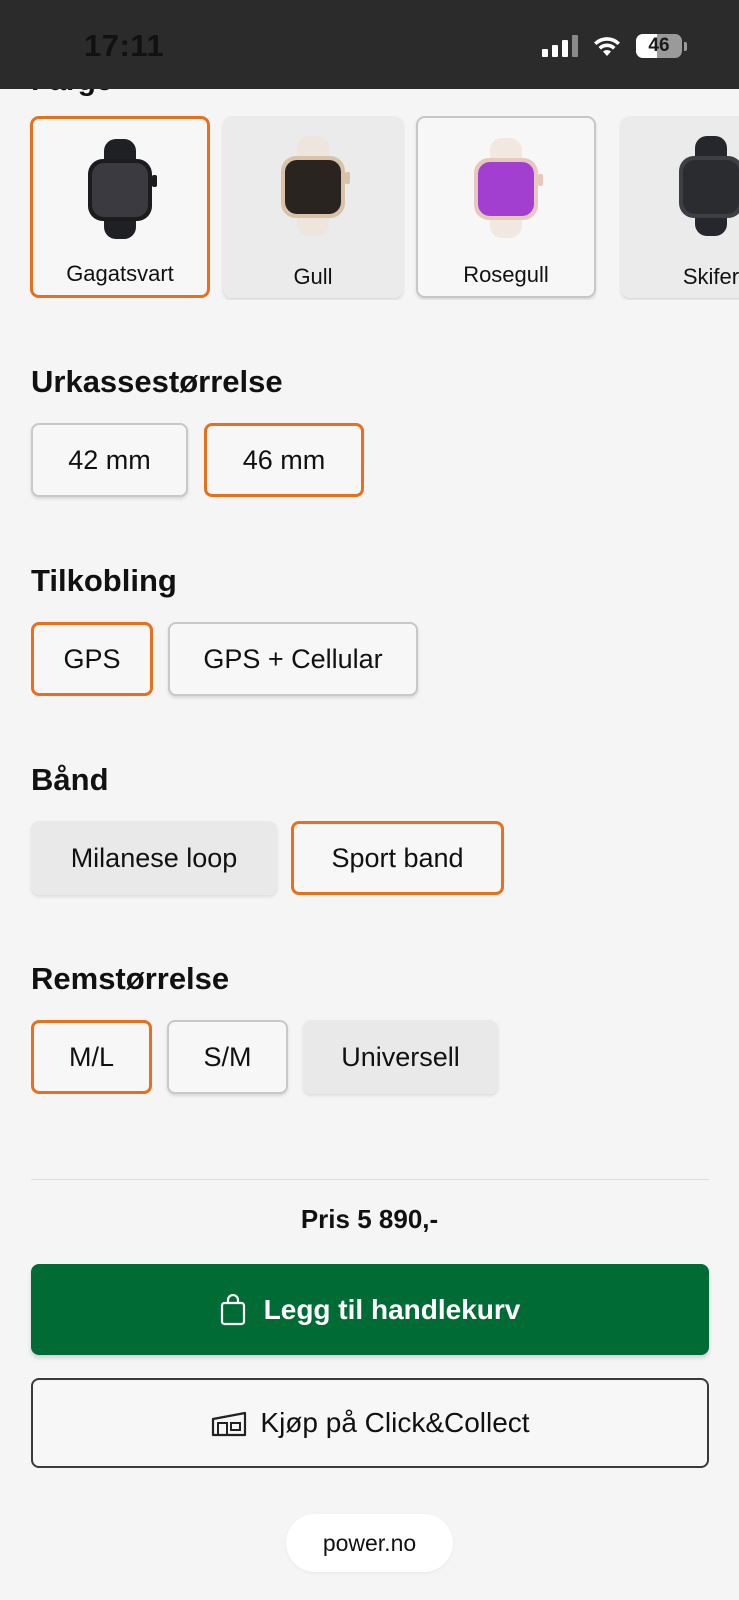 The width and height of the screenshot is (739, 1600). What do you see at coordinates (369, 44) in the screenshot?
I see `status-bar-content: 17:11 46` at bounding box center [369, 44].